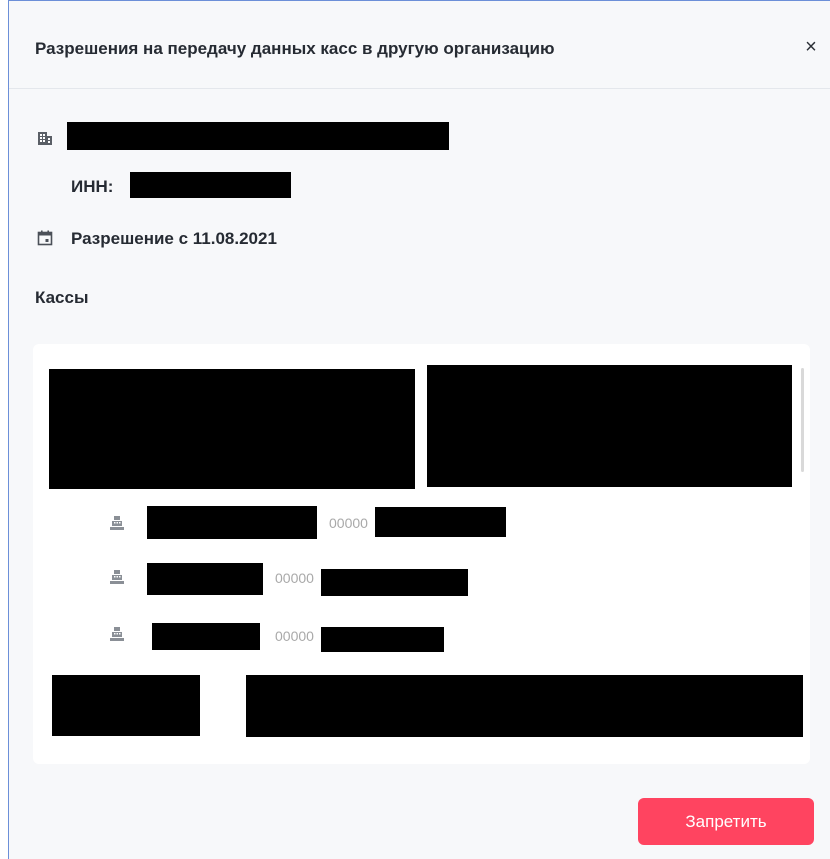  What do you see at coordinates (45, 138) in the screenshot?
I see `building-icon` at bounding box center [45, 138].